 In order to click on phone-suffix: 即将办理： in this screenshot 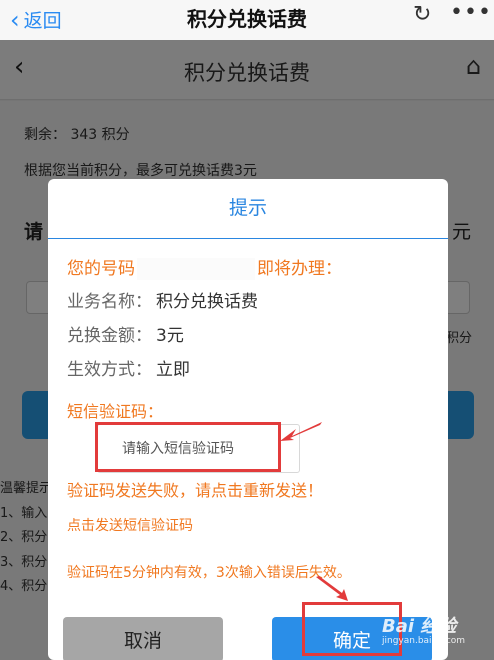, I will do `click(299, 269)`.